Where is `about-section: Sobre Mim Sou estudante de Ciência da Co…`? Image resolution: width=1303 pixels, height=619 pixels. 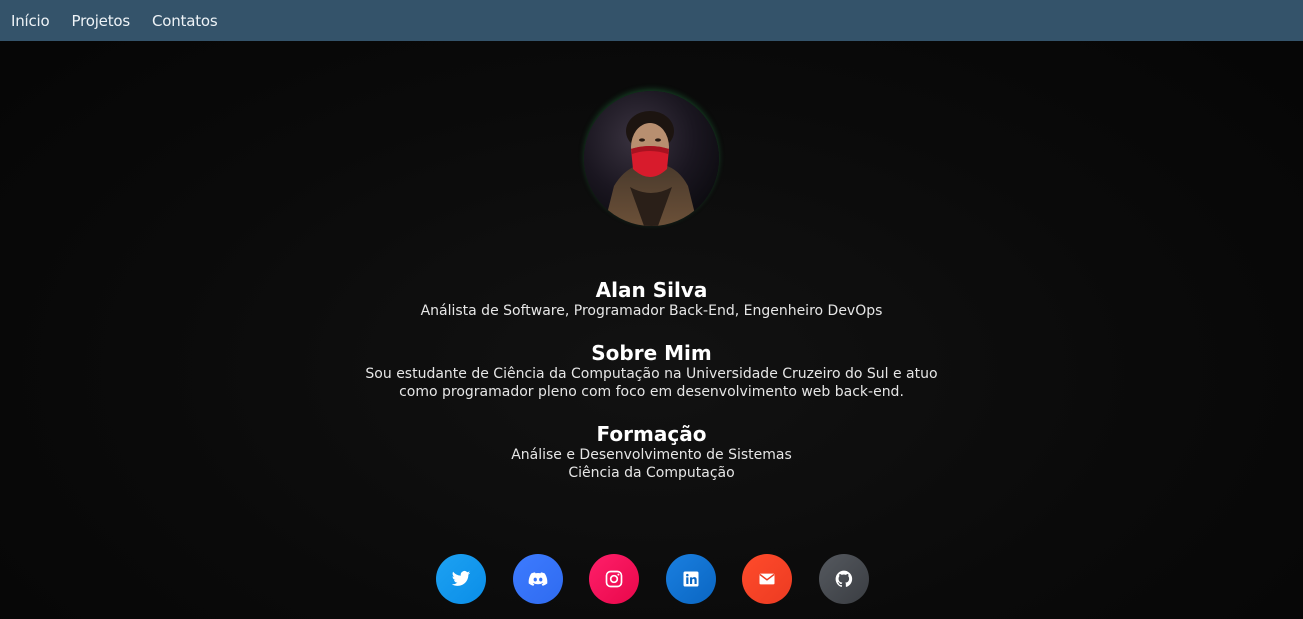 about-section: Sobre Mim Sou estudante de Ciência da Co… is located at coordinates (651, 371).